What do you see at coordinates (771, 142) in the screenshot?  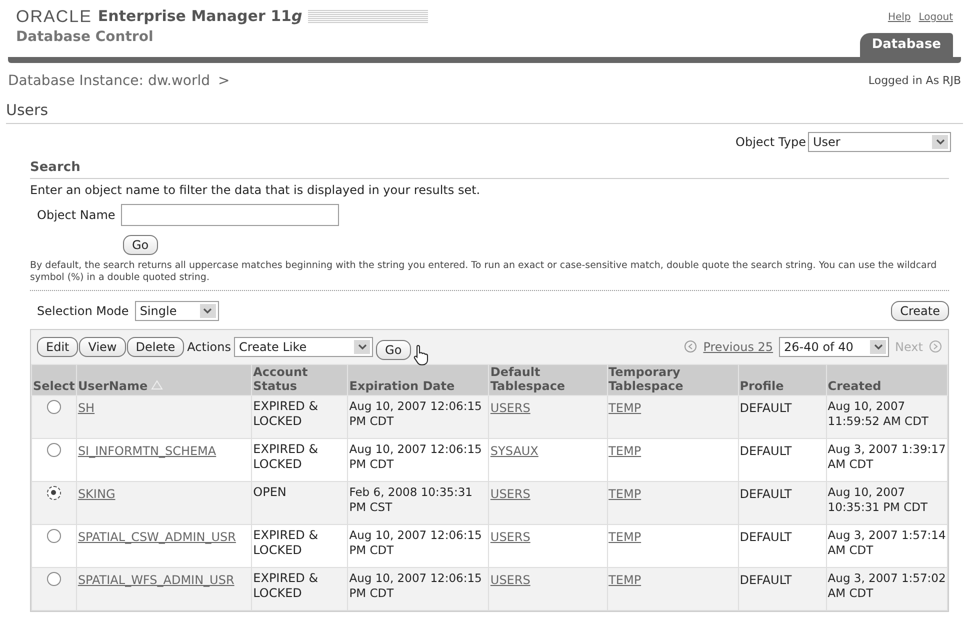 I see `object-type-label: Object Type` at bounding box center [771, 142].